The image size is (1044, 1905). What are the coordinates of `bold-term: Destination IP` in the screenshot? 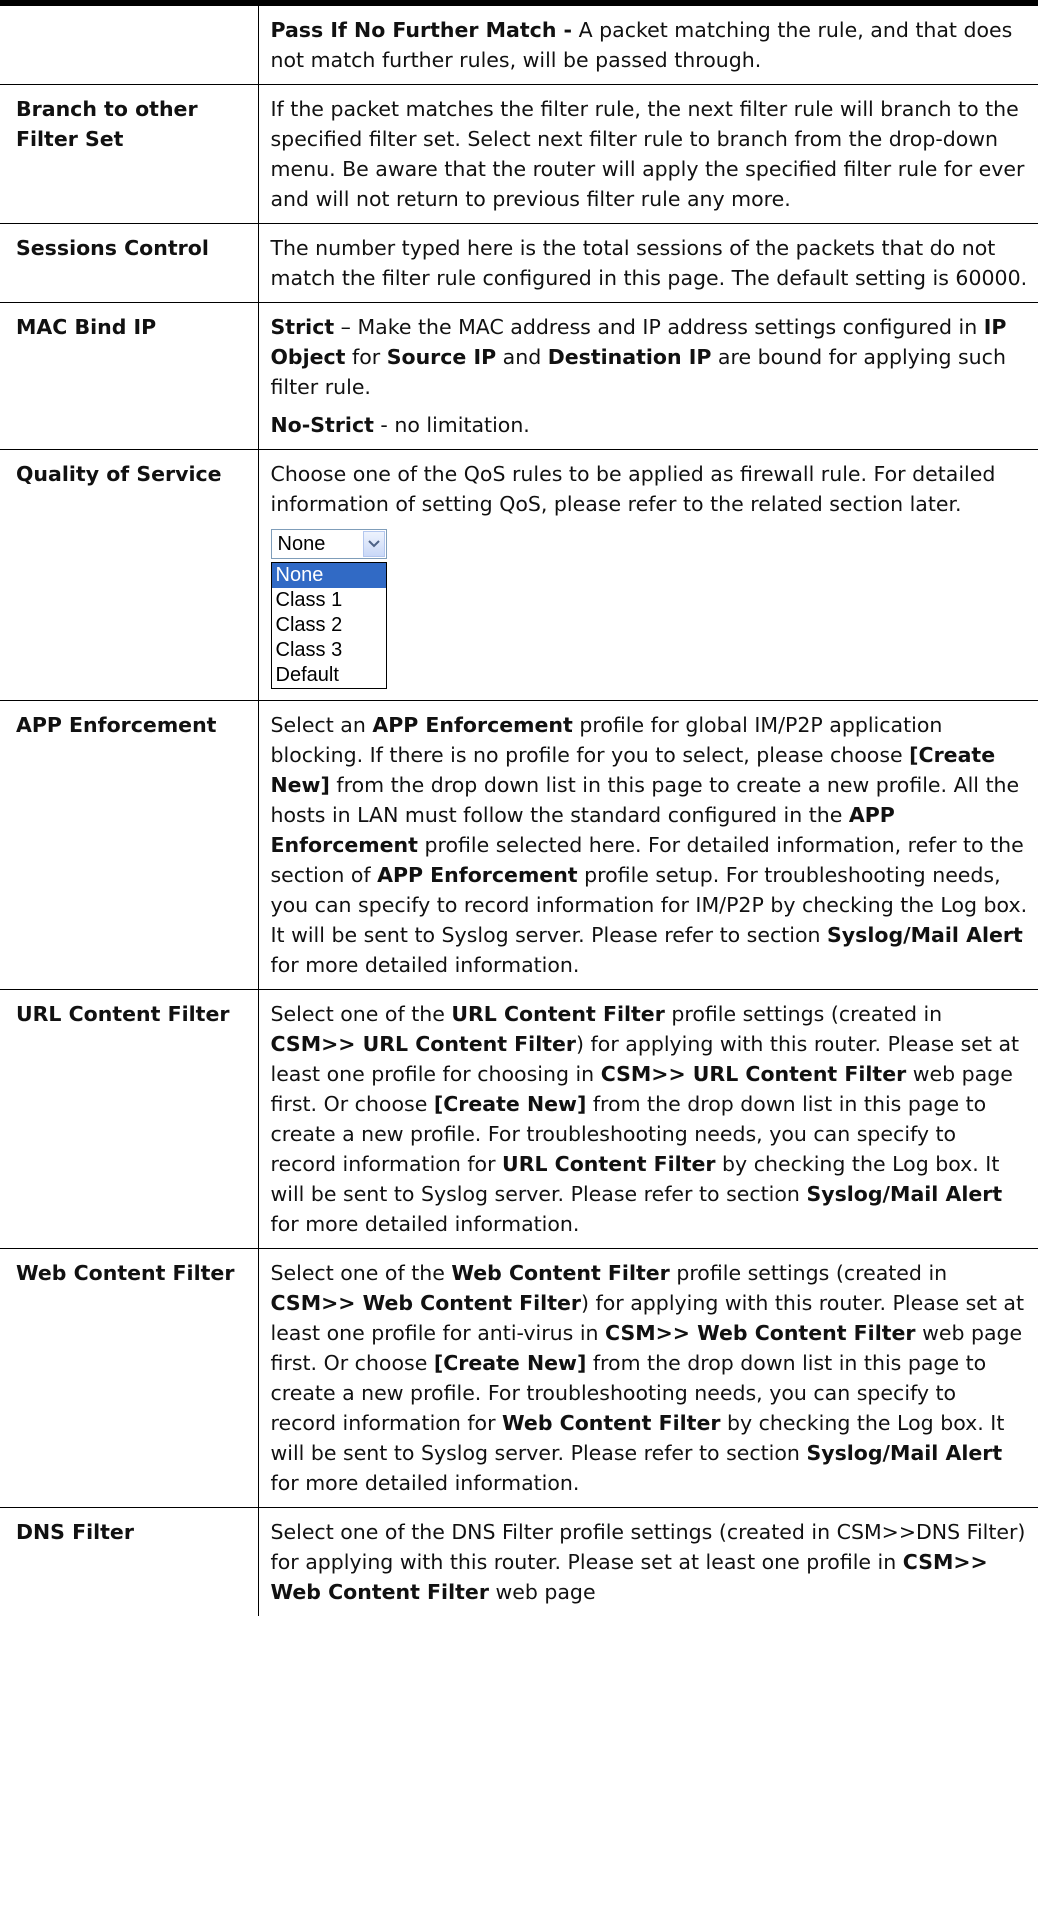 It's located at (629, 357).